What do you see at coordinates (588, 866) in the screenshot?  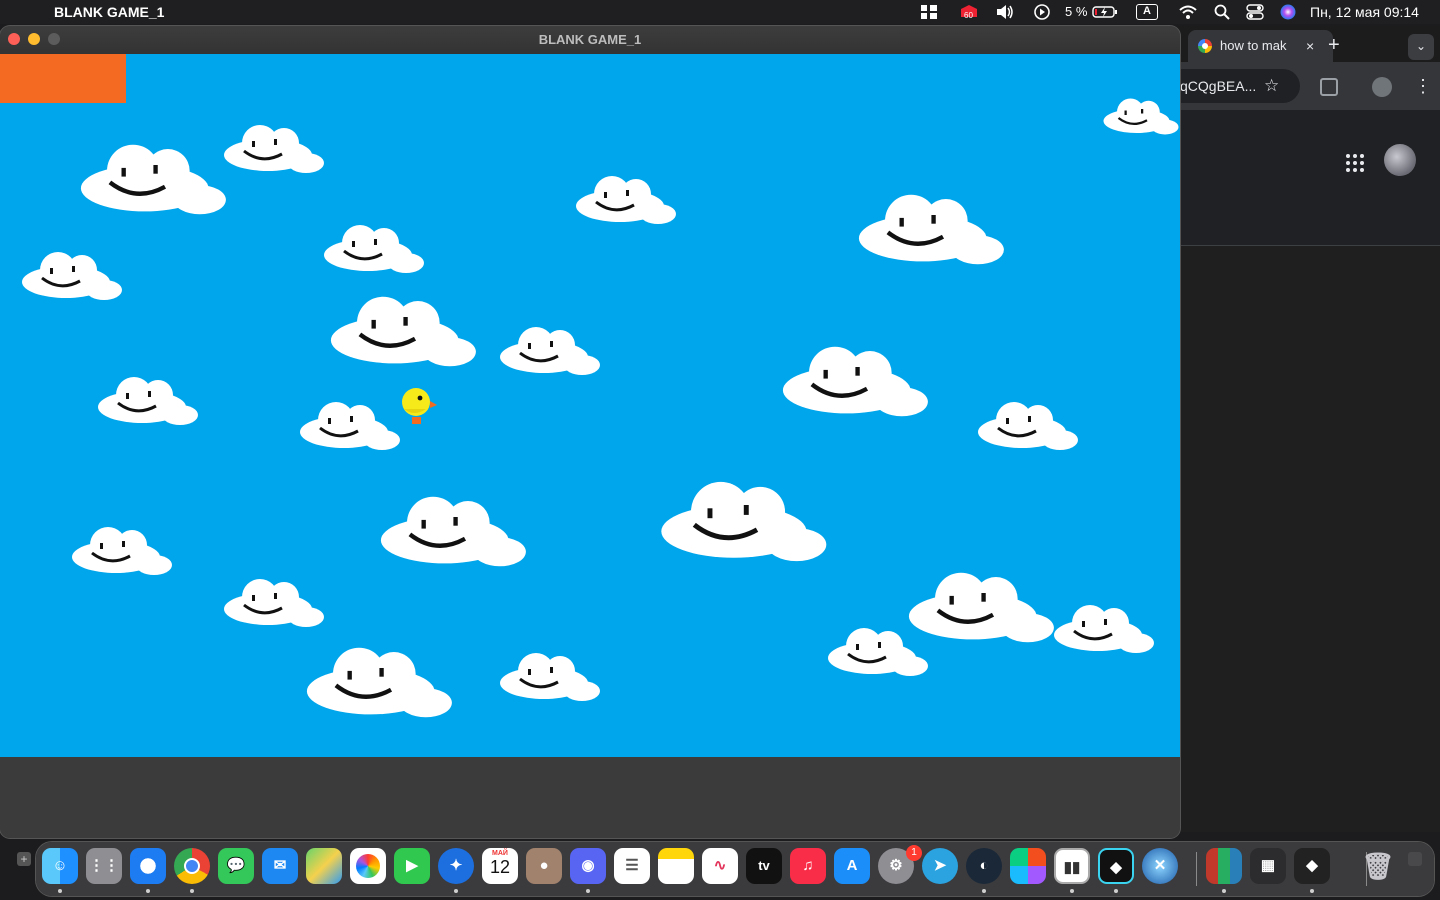 I see `discord-icon: ◉` at bounding box center [588, 866].